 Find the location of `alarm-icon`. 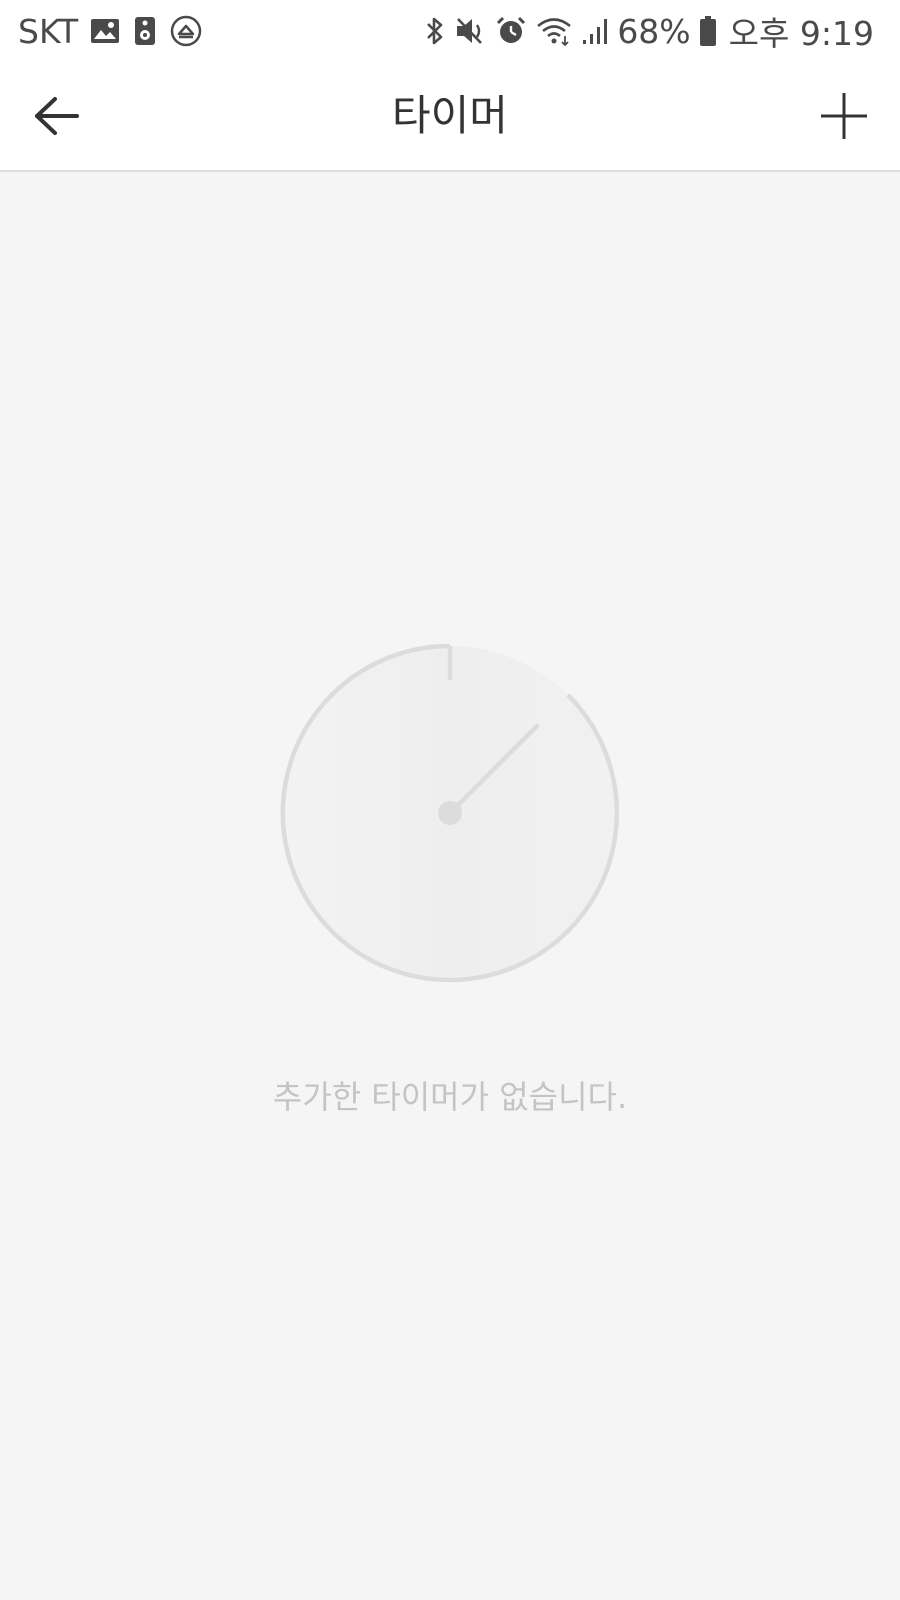

alarm-icon is located at coordinates (511, 31).